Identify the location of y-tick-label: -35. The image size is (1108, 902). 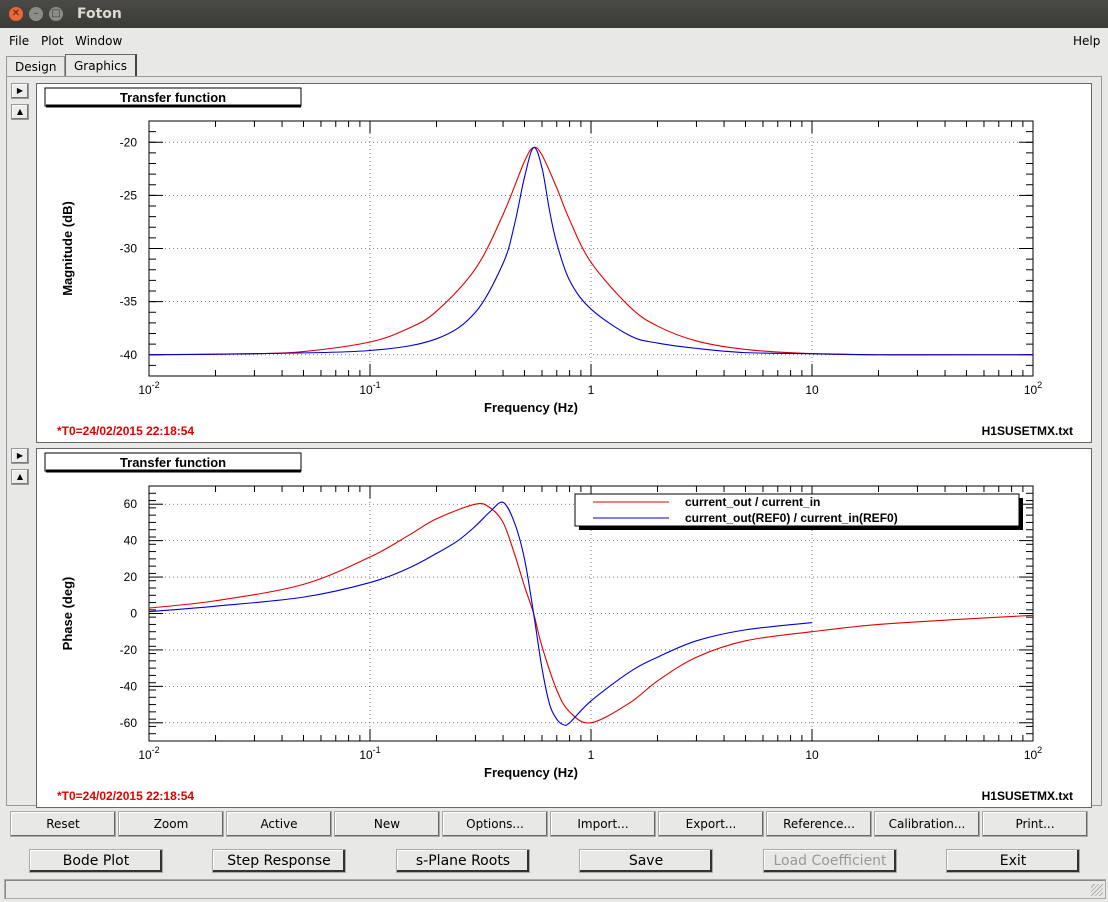
(129, 302).